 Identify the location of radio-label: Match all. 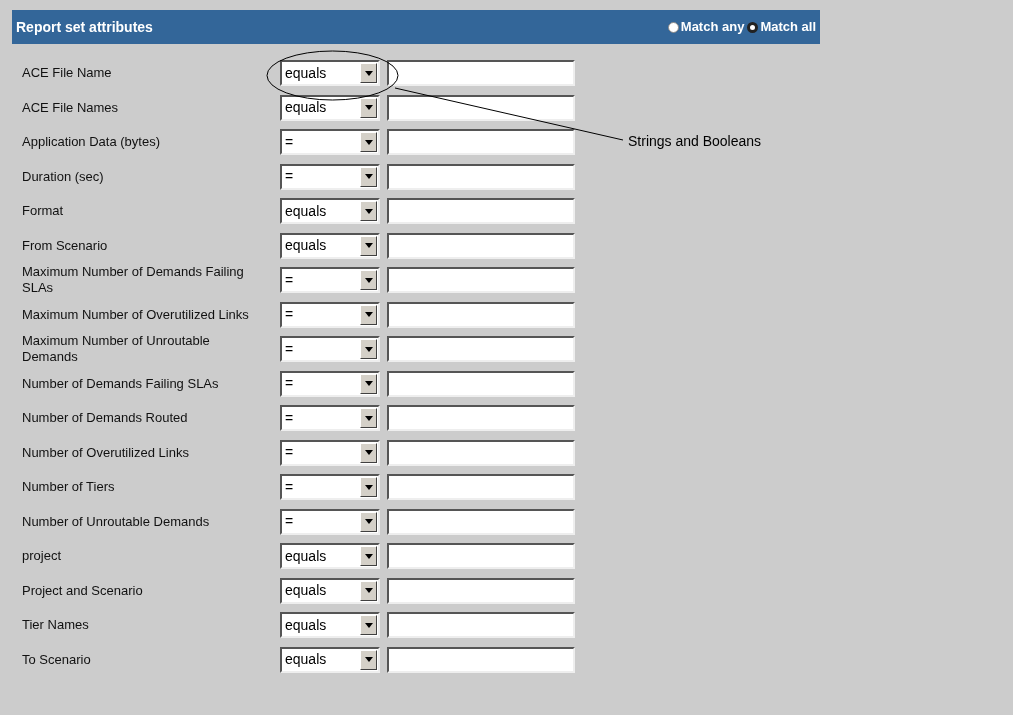
(788, 27).